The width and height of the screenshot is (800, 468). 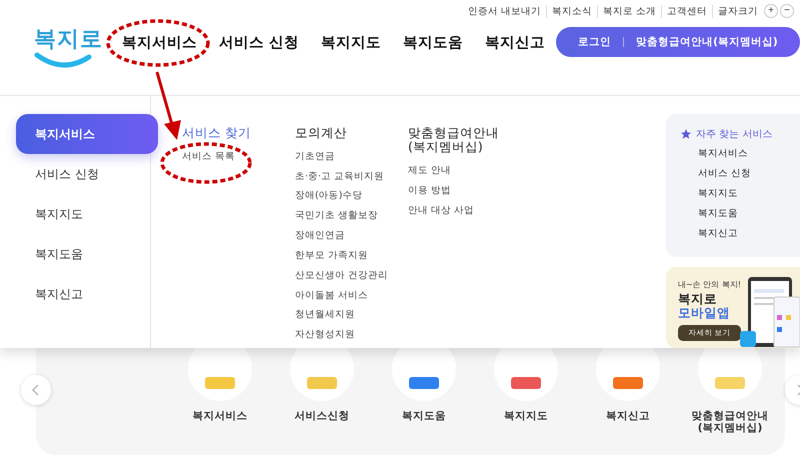 I want to click on menu-link: 기초연금, so click(x=351, y=160).